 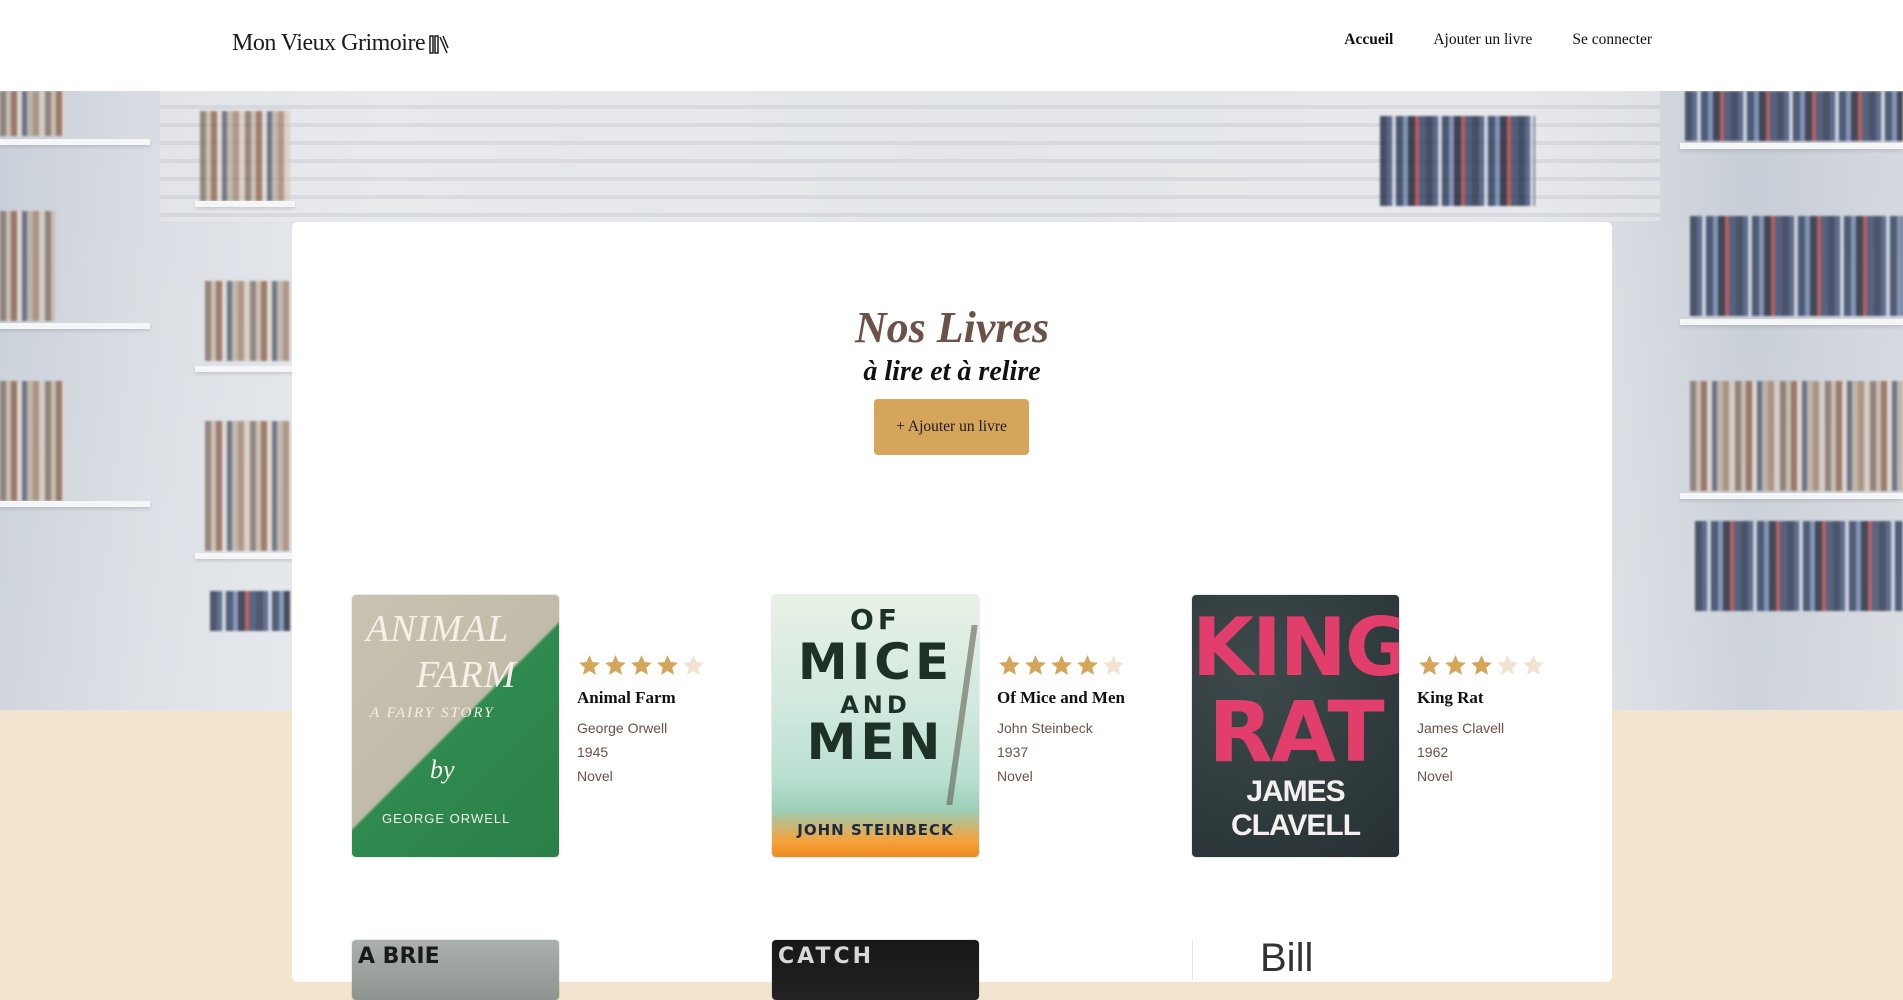 I want to click on cover-text: MEN, so click(x=875, y=742).